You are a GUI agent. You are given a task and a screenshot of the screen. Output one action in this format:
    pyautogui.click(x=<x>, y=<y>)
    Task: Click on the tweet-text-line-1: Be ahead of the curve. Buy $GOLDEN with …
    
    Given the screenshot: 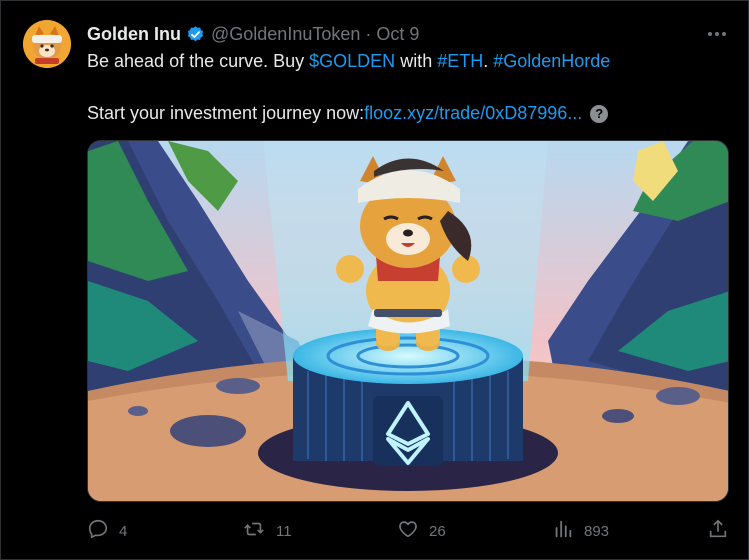 What is the action you would take?
    pyautogui.click(x=348, y=61)
    